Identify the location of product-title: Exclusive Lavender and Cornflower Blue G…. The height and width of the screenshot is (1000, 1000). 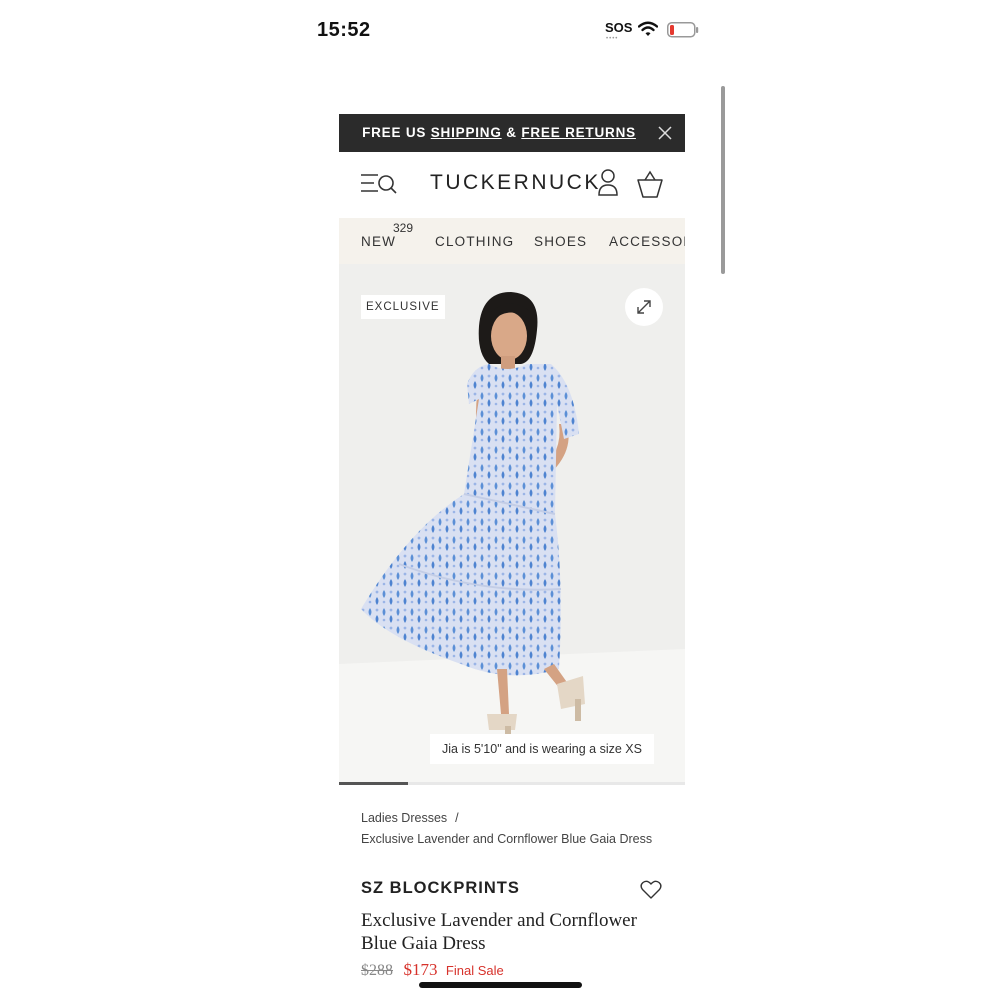
(499, 932).